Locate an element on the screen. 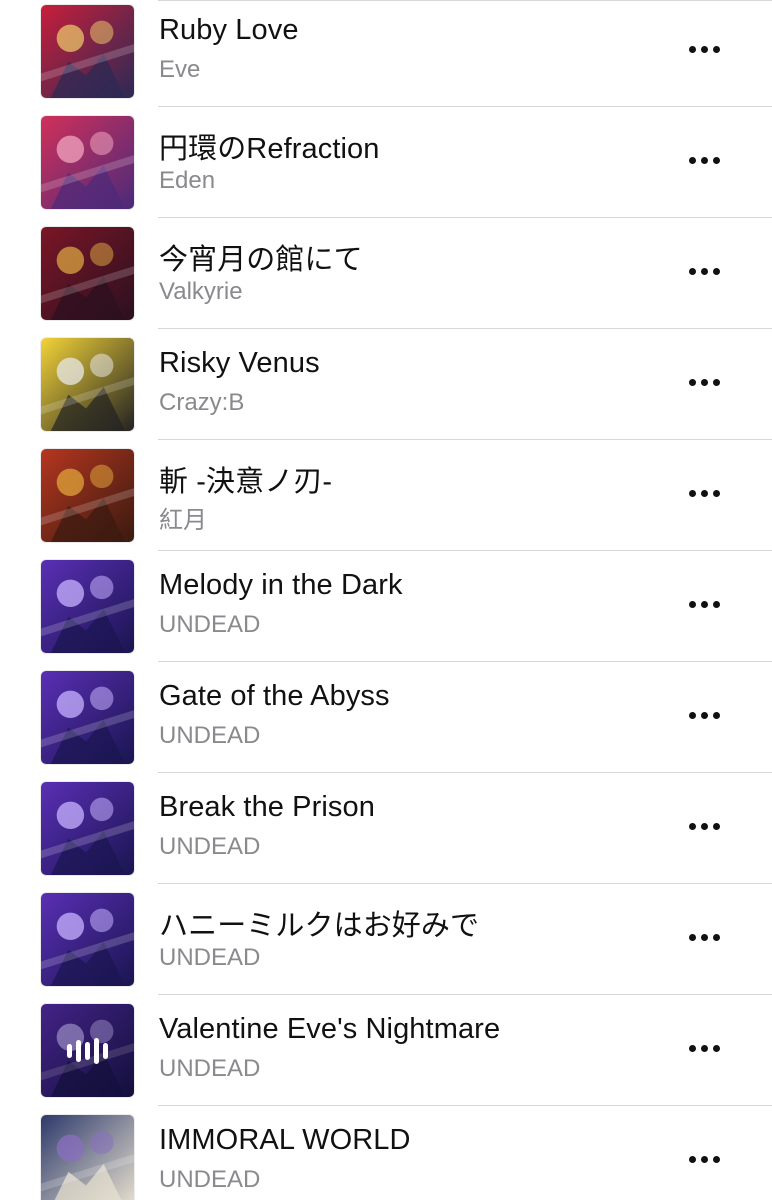 The image size is (772, 1200). song-row: Melody in the Dark UNDEAD is located at coordinates (386, 606).